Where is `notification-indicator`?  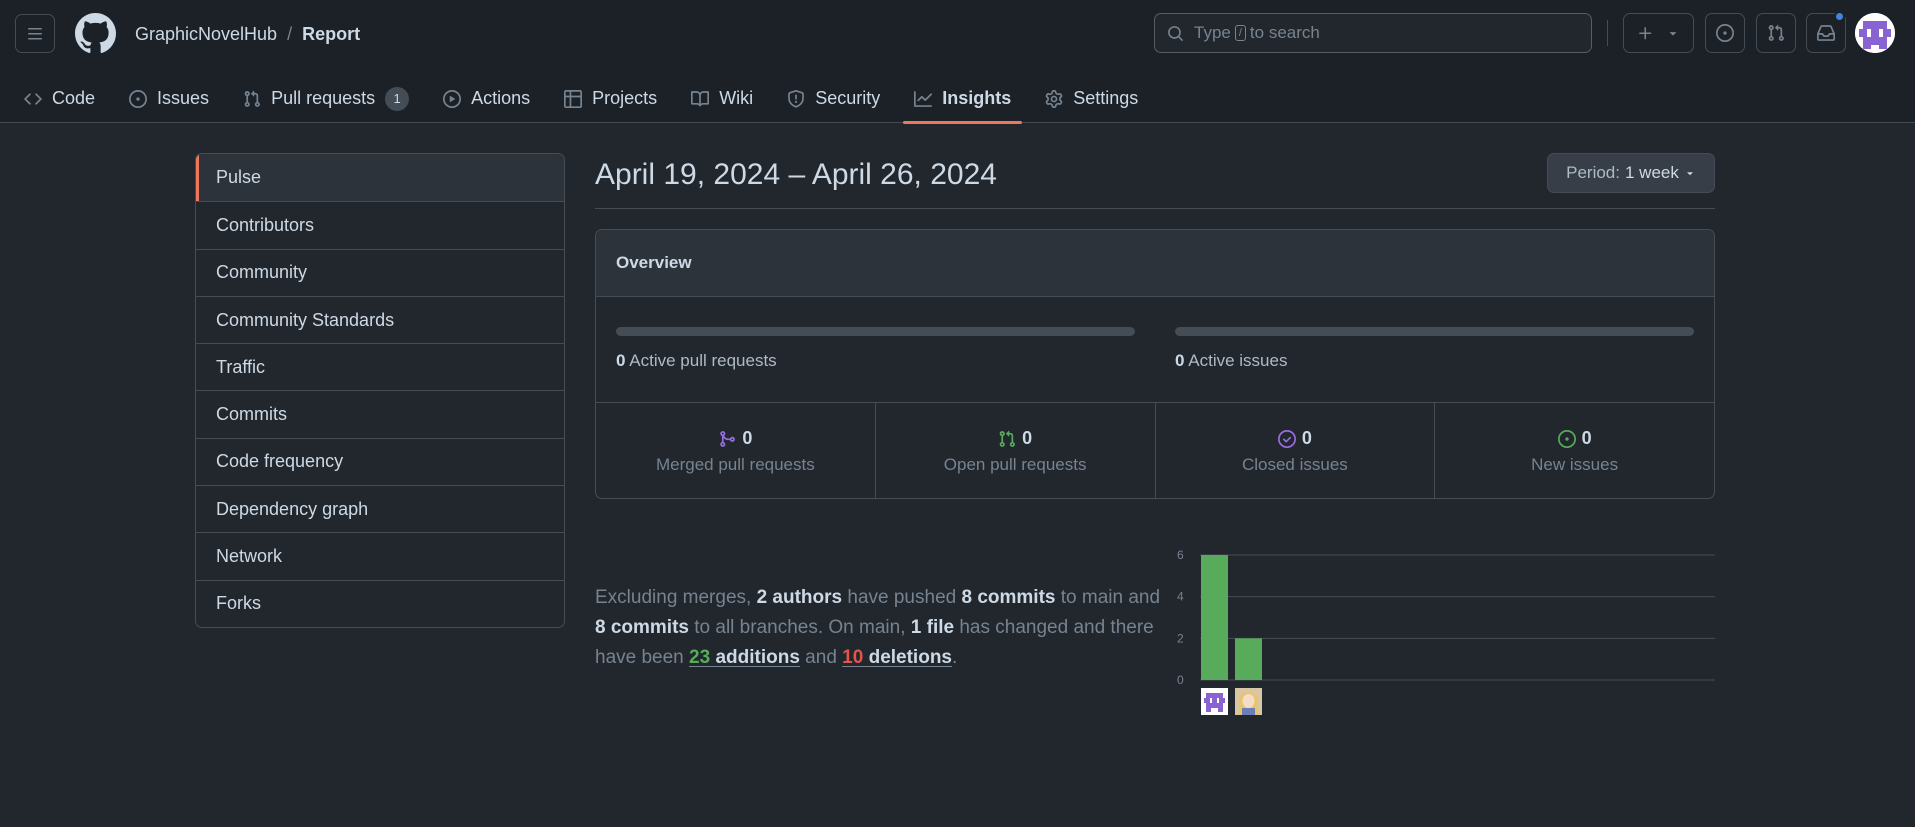
notification-indicator is located at coordinates (1839, 16).